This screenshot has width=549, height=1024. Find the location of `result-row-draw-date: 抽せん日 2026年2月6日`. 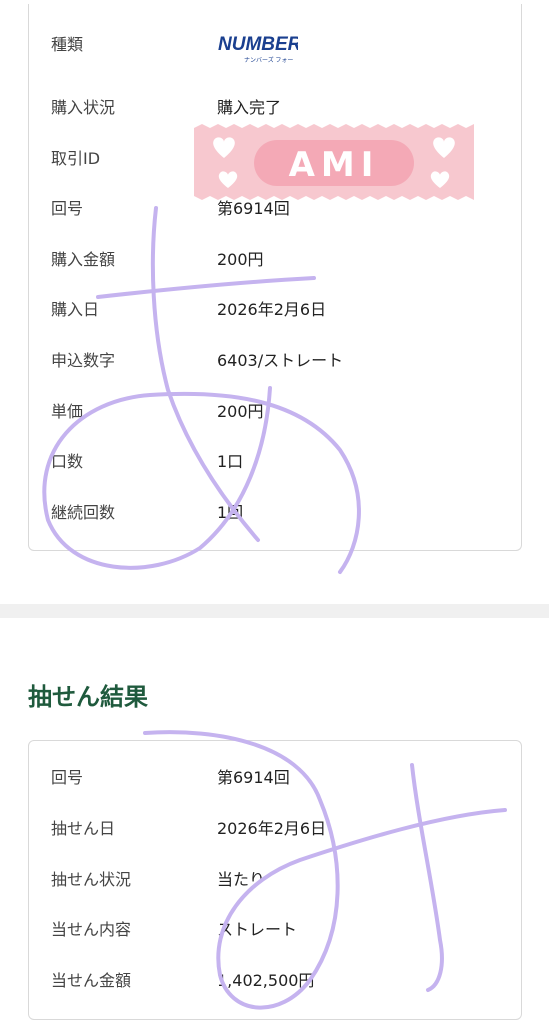

result-row-draw-date: 抽せん日 2026年2月6日 is located at coordinates (275, 829).